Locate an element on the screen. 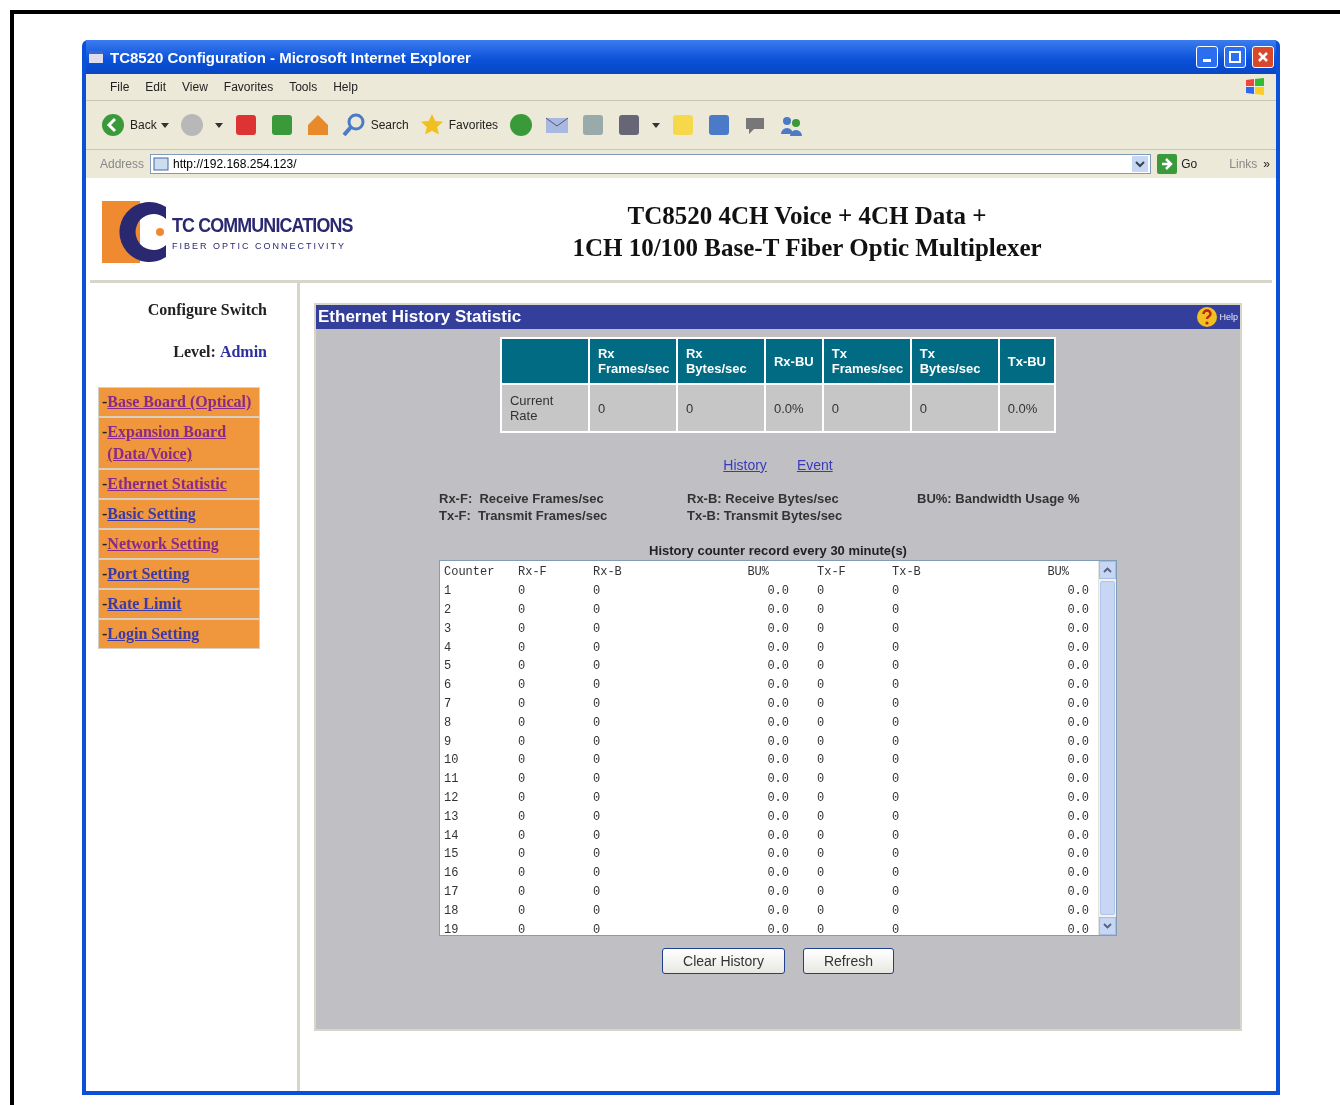  scroll-thumb is located at coordinates (1107, 748).